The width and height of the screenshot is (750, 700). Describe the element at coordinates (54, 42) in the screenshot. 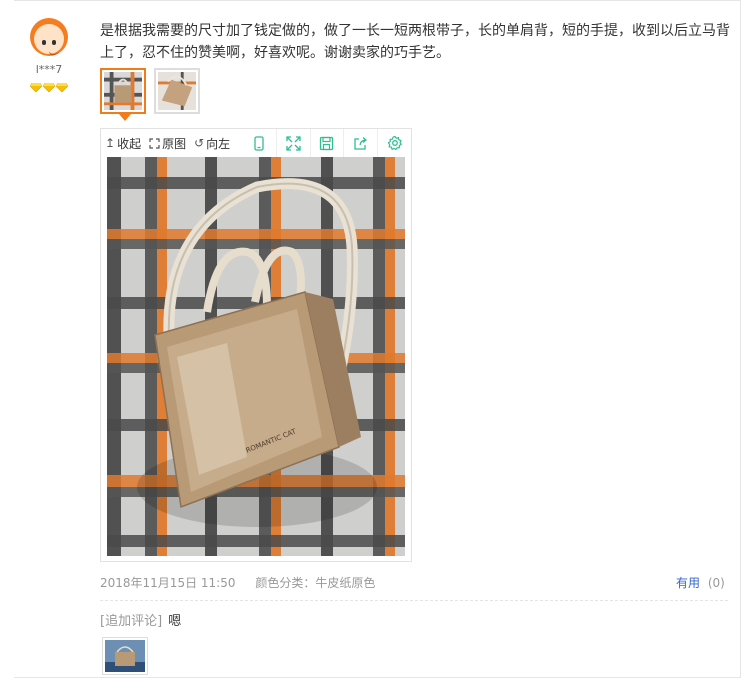

I see `avatar-eye-right` at that location.